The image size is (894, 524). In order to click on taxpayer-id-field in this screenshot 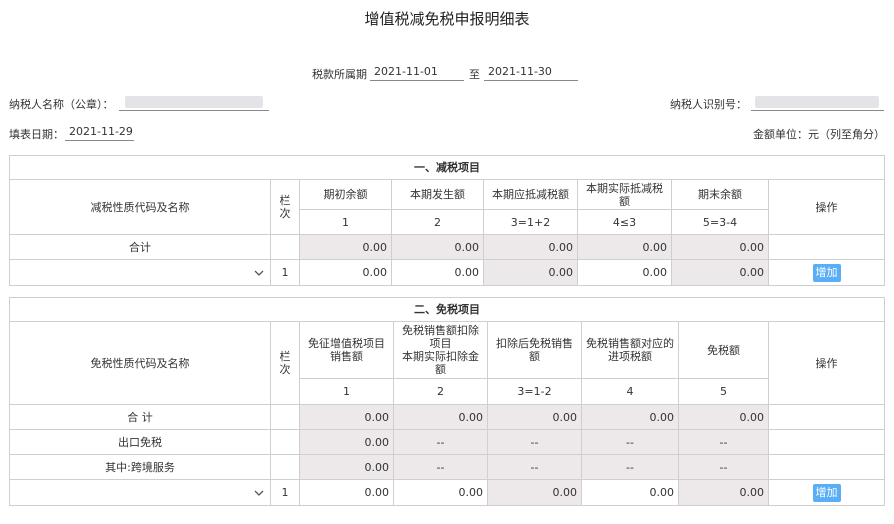, I will do `click(817, 102)`.